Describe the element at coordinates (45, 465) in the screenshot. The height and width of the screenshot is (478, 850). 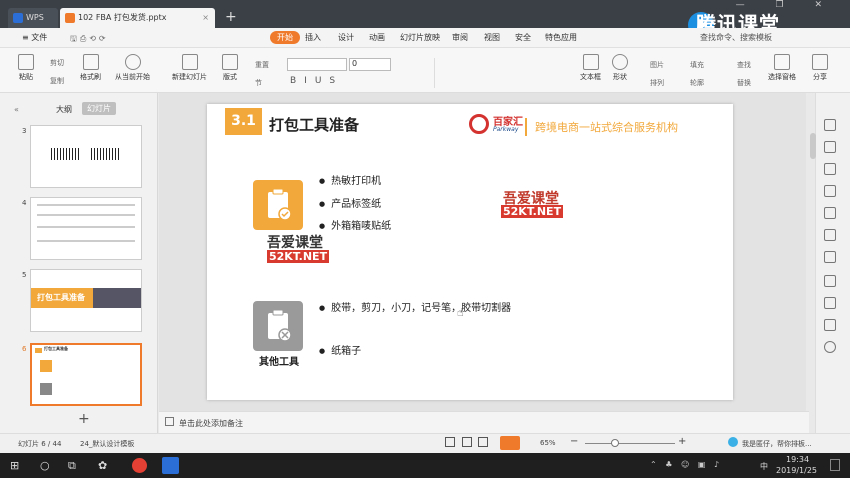
I see `search-icon: ○` at that location.